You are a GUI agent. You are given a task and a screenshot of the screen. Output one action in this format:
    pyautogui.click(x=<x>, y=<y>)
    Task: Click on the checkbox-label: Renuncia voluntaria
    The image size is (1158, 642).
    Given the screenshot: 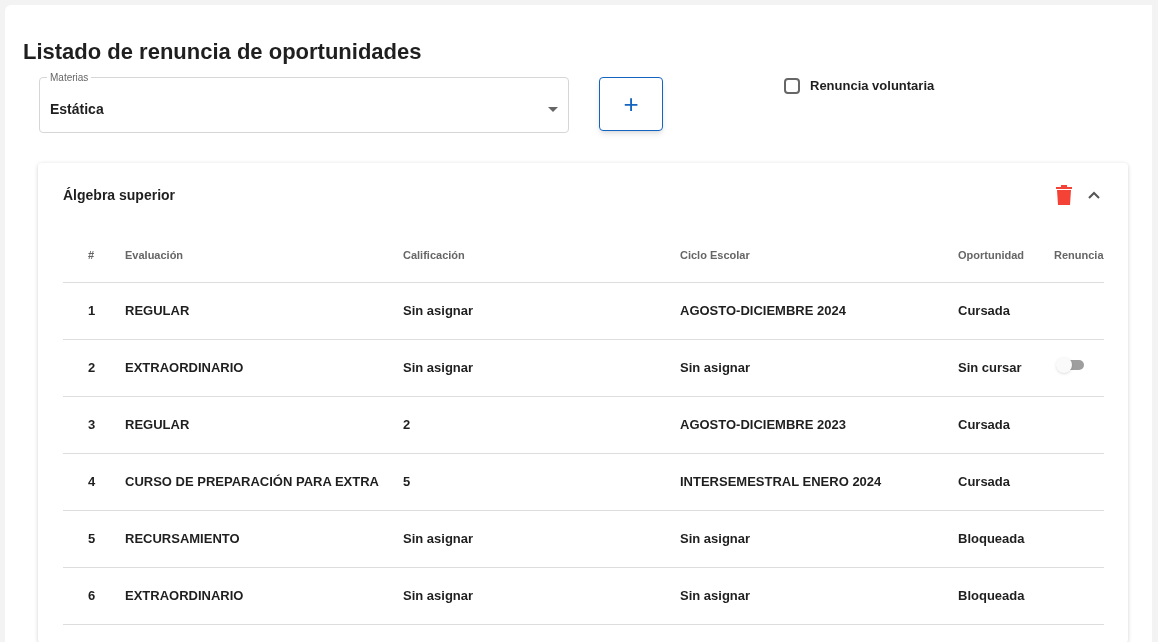 What is the action you would take?
    pyautogui.click(x=872, y=86)
    